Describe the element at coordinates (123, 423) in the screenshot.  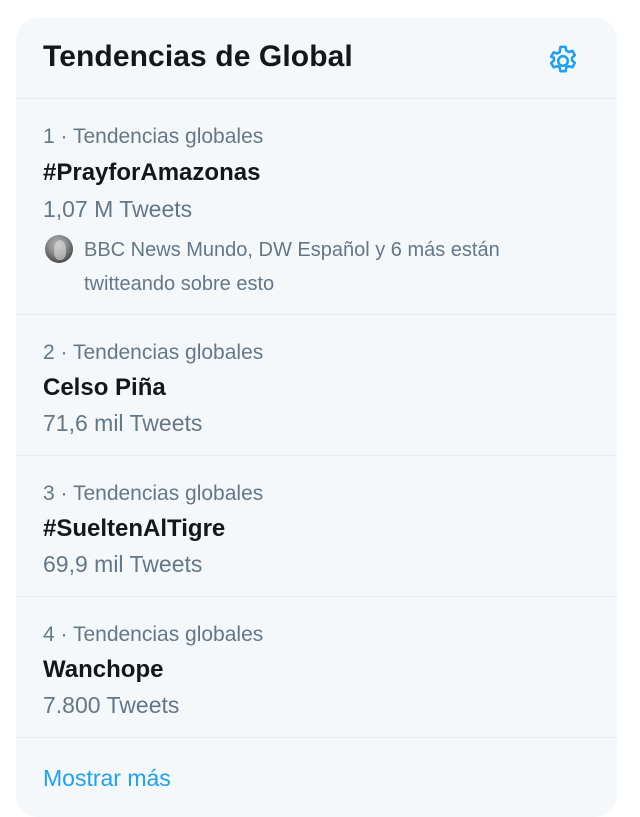
I see `trend-tweet-count: 71,6 mil Tweets` at that location.